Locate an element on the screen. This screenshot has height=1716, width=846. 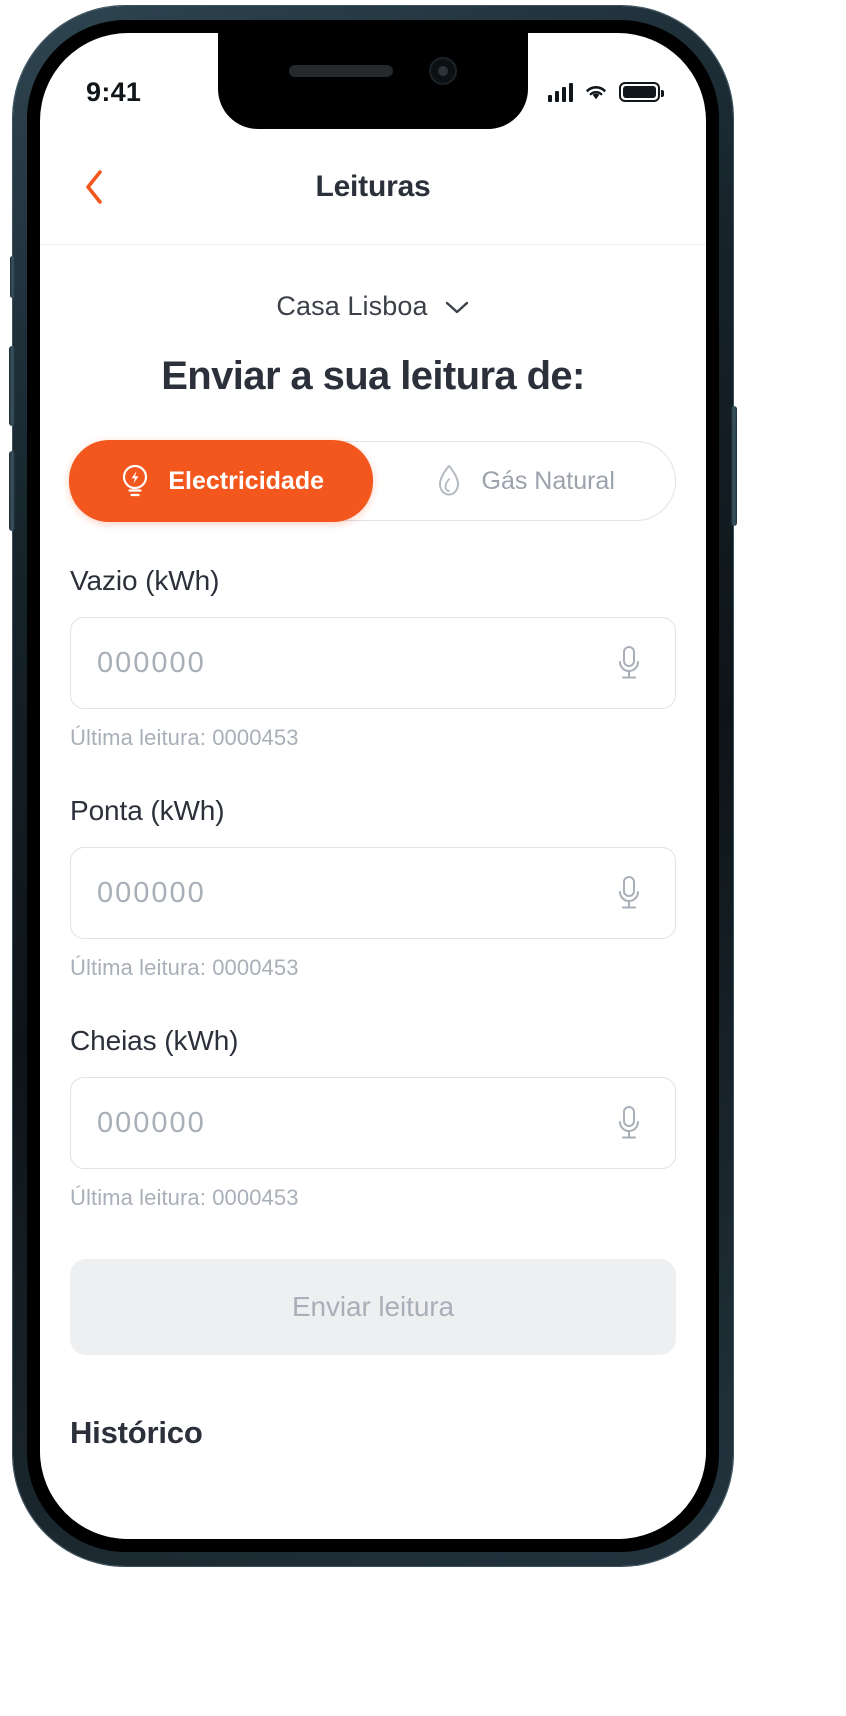
cellular-signal-icon is located at coordinates (560, 92).